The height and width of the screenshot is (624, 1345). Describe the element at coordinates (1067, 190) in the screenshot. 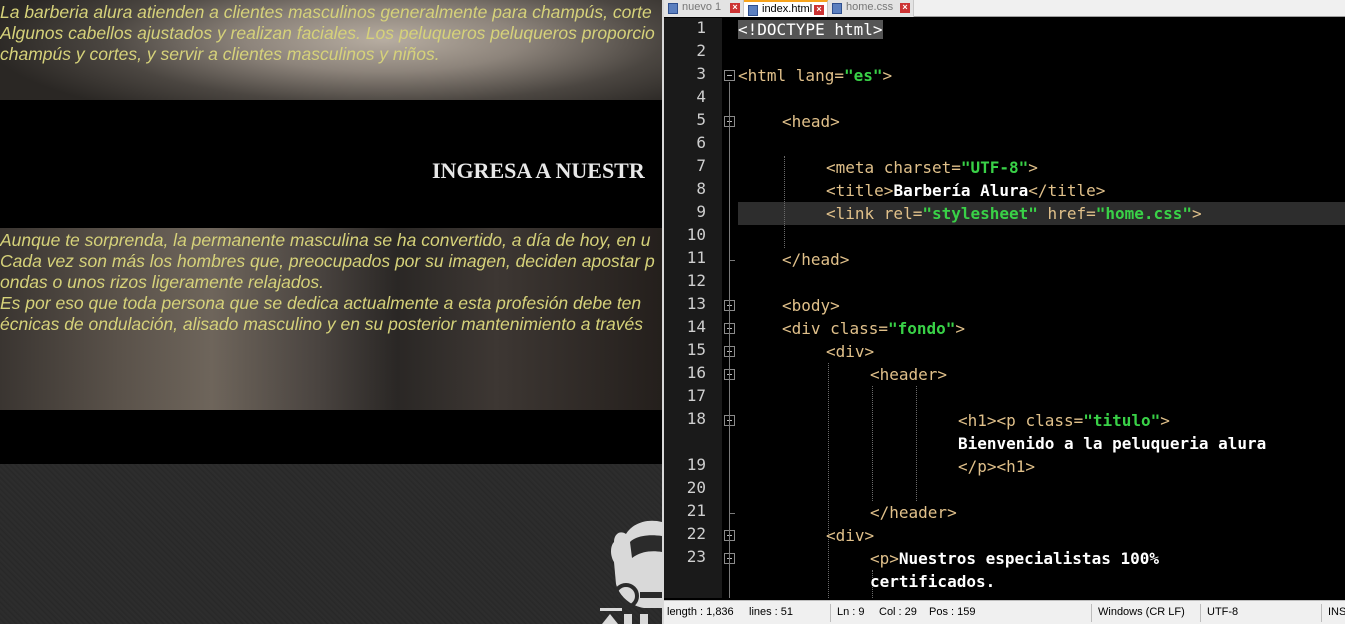

I see `tag-token: </title>` at that location.